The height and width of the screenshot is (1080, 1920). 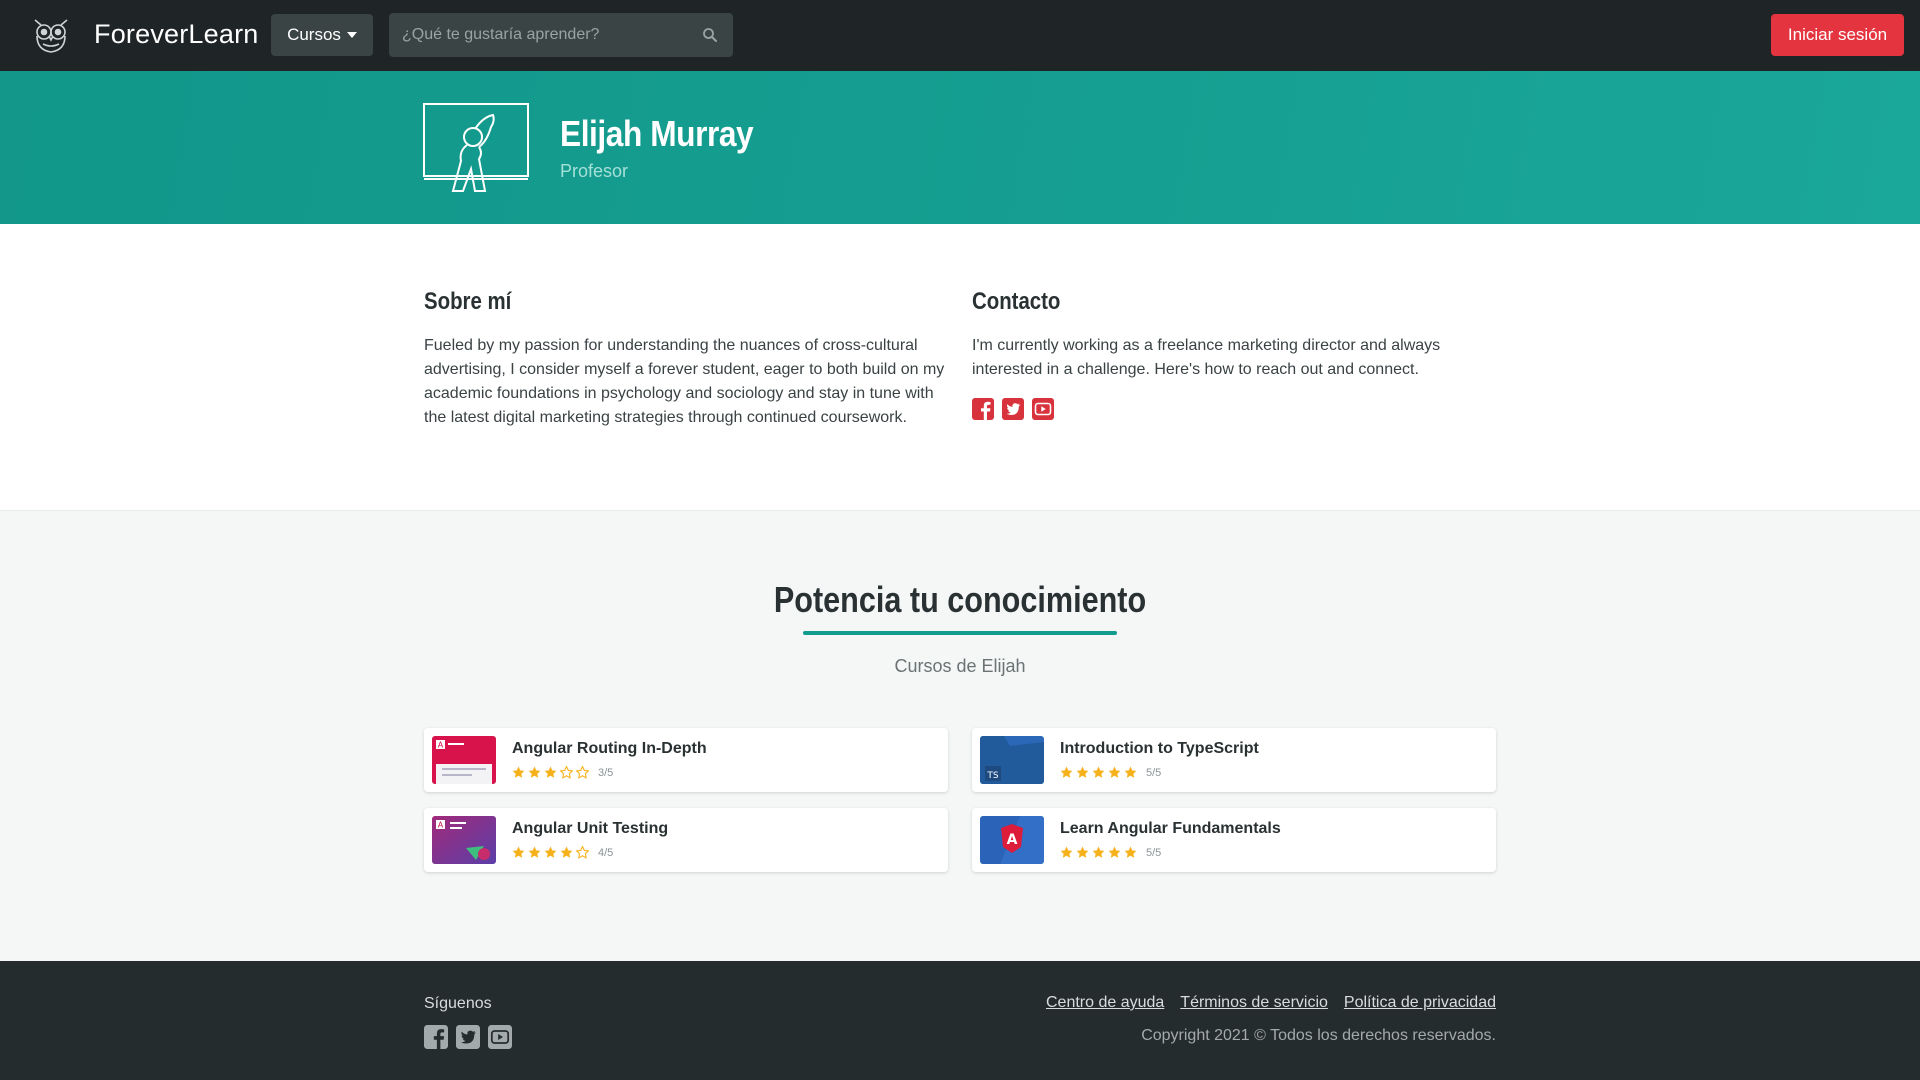 I want to click on footer-social-links, so click(x=468, y=1037).